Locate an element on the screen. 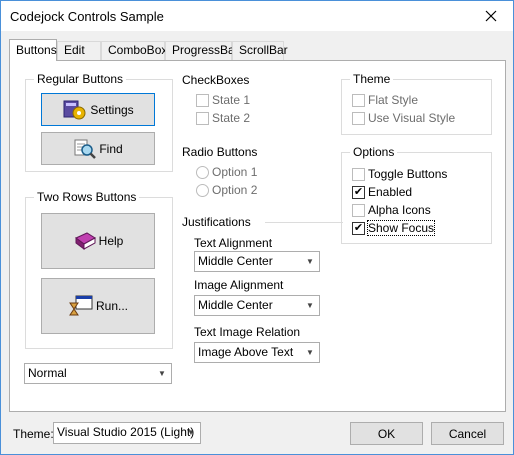 The width and height of the screenshot is (514, 455). group-theme: Theme Flat Style Use Visual Style is located at coordinates (416, 103).